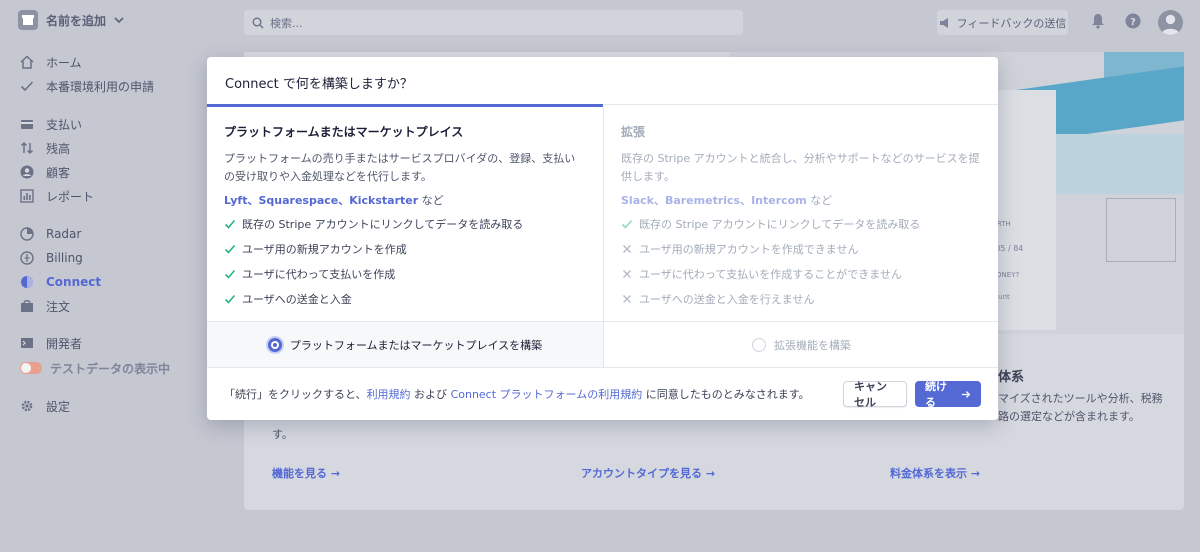  What do you see at coordinates (27, 258) in the screenshot?
I see `billing-icon` at bounding box center [27, 258].